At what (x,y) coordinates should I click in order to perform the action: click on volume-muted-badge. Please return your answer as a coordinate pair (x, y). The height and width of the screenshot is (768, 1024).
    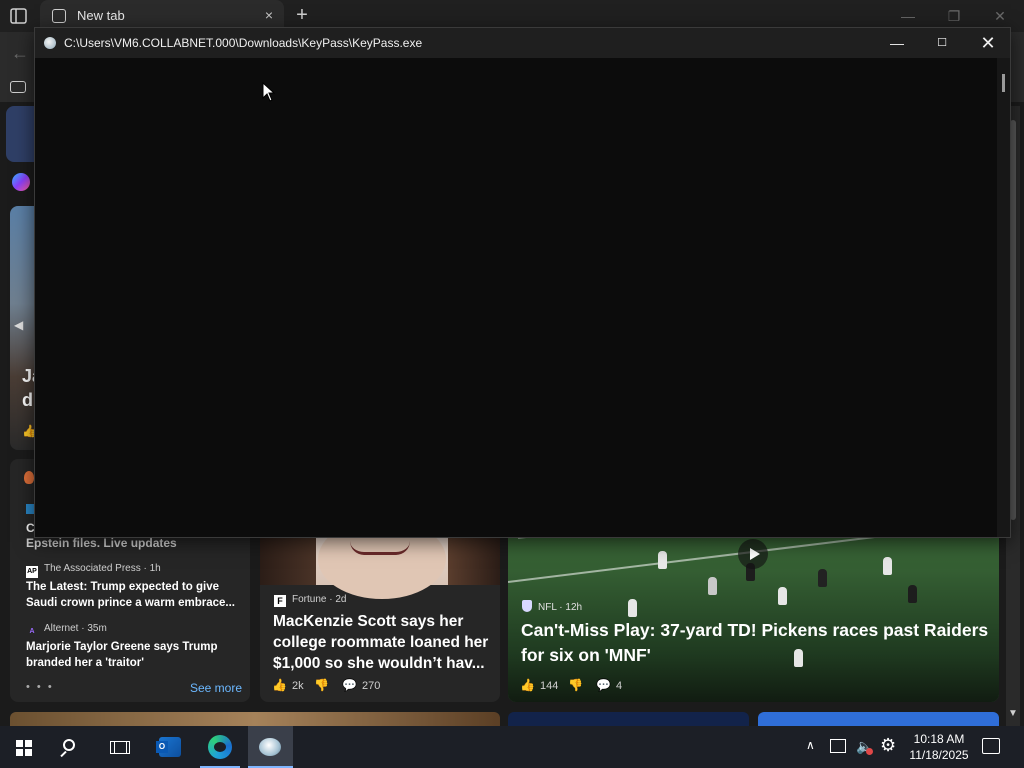
    Looking at the image, I should click on (869, 751).